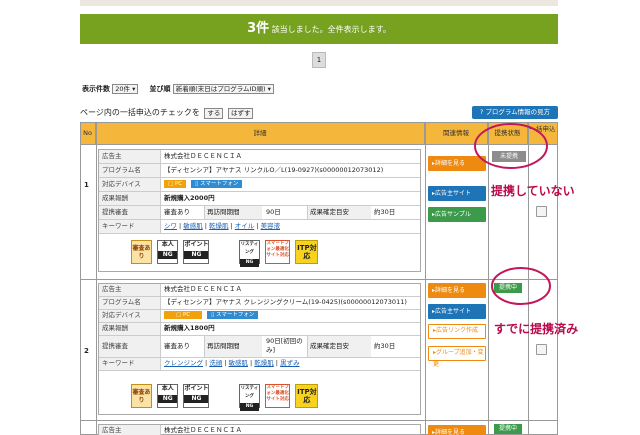  I want to click on bulk-apply-checkbox, so click(541, 349).